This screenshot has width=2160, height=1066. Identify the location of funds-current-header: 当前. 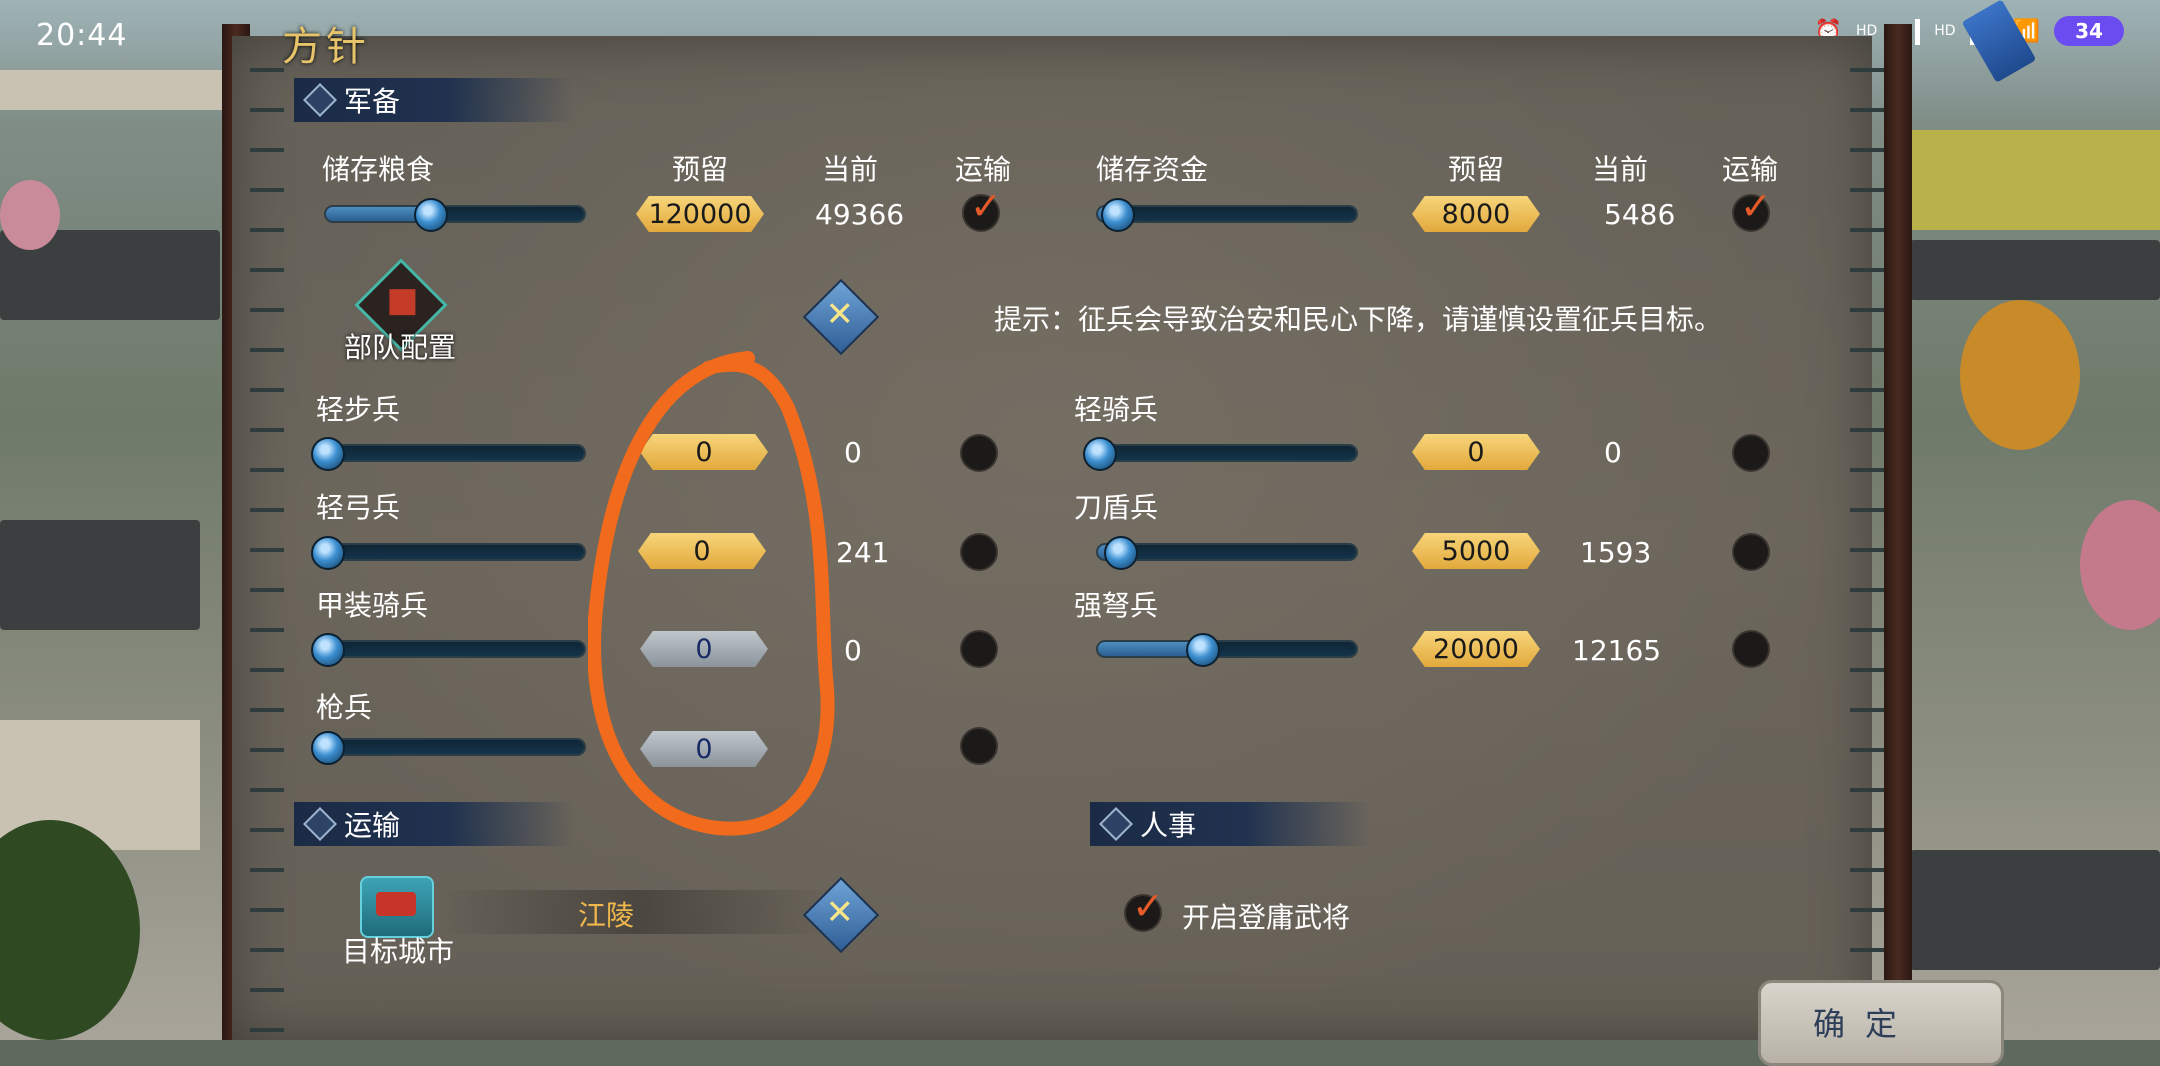
(1620, 169).